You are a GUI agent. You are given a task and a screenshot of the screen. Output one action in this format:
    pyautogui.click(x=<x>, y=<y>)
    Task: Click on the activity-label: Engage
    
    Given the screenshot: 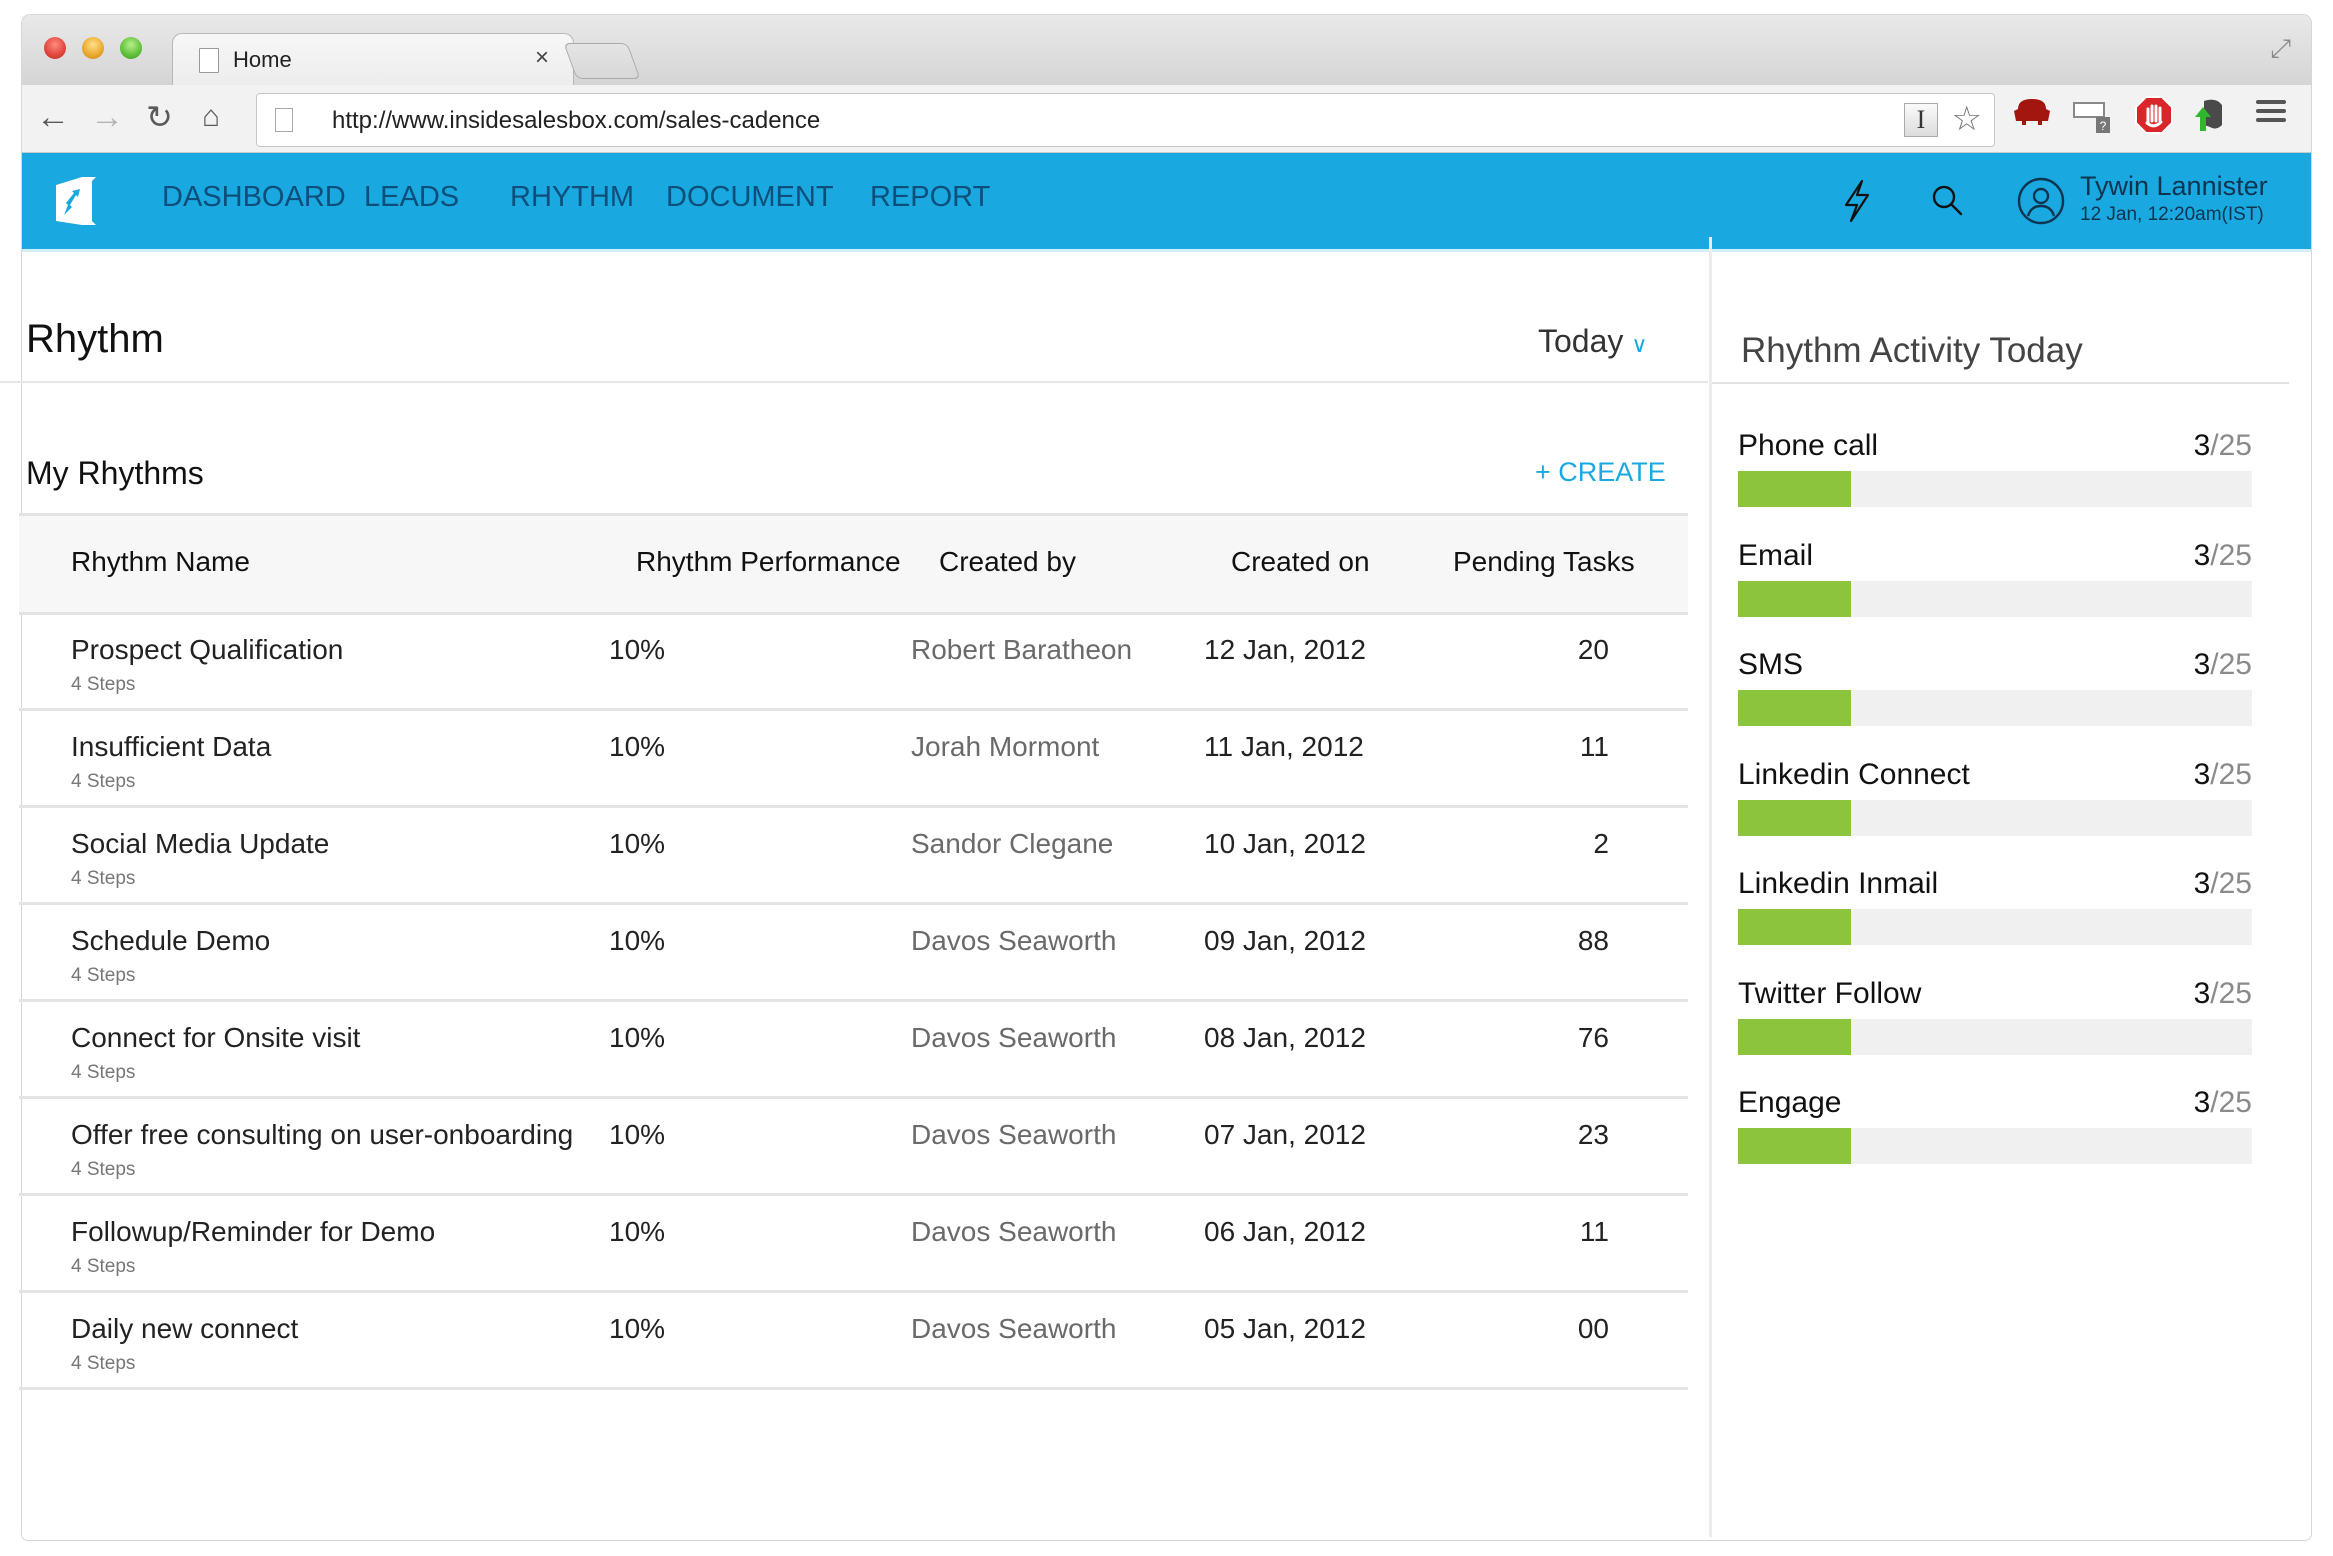 What is the action you would take?
    pyautogui.click(x=1790, y=1102)
    